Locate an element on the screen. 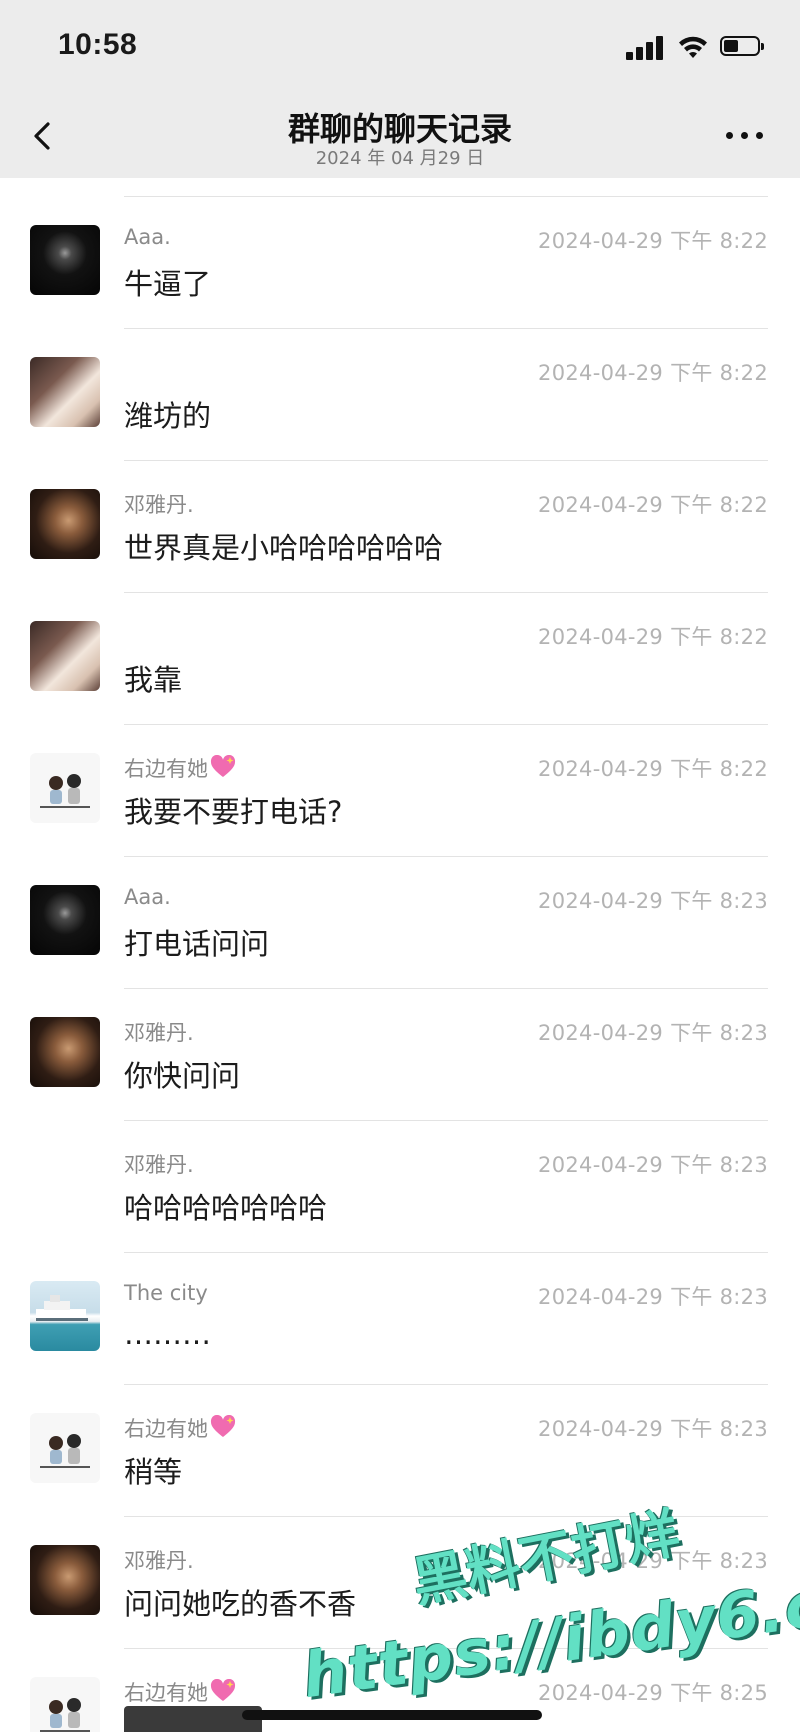  ship-icon is located at coordinates (62, 1308).